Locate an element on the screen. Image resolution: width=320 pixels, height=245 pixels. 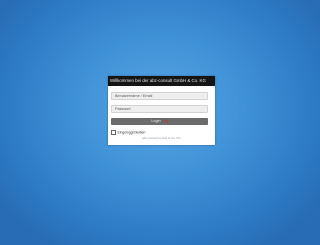
remember-me-row: Eingeloggt bleiben is located at coordinates (128, 132).